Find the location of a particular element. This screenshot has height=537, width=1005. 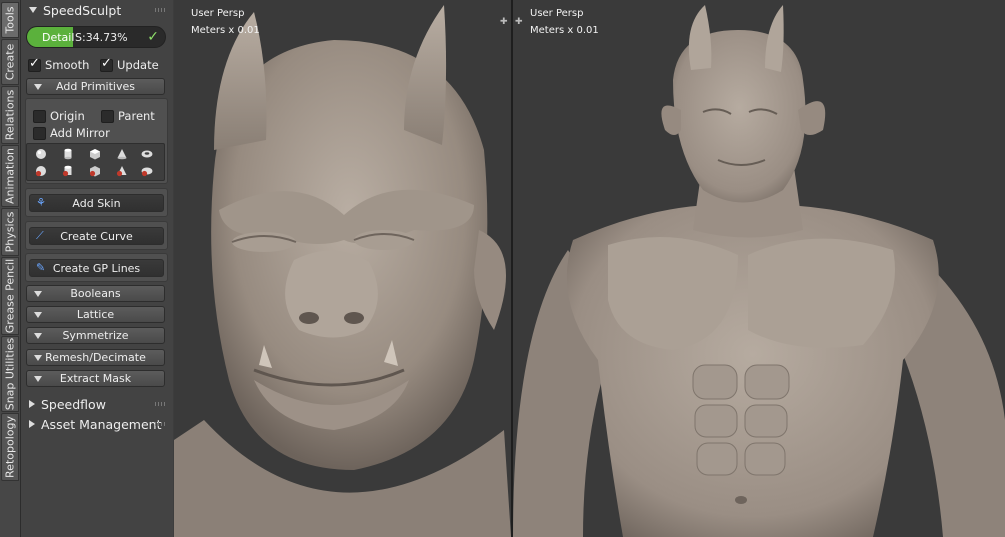

symmetrize-label: Symmetrize is located at coordinates (95, 335).